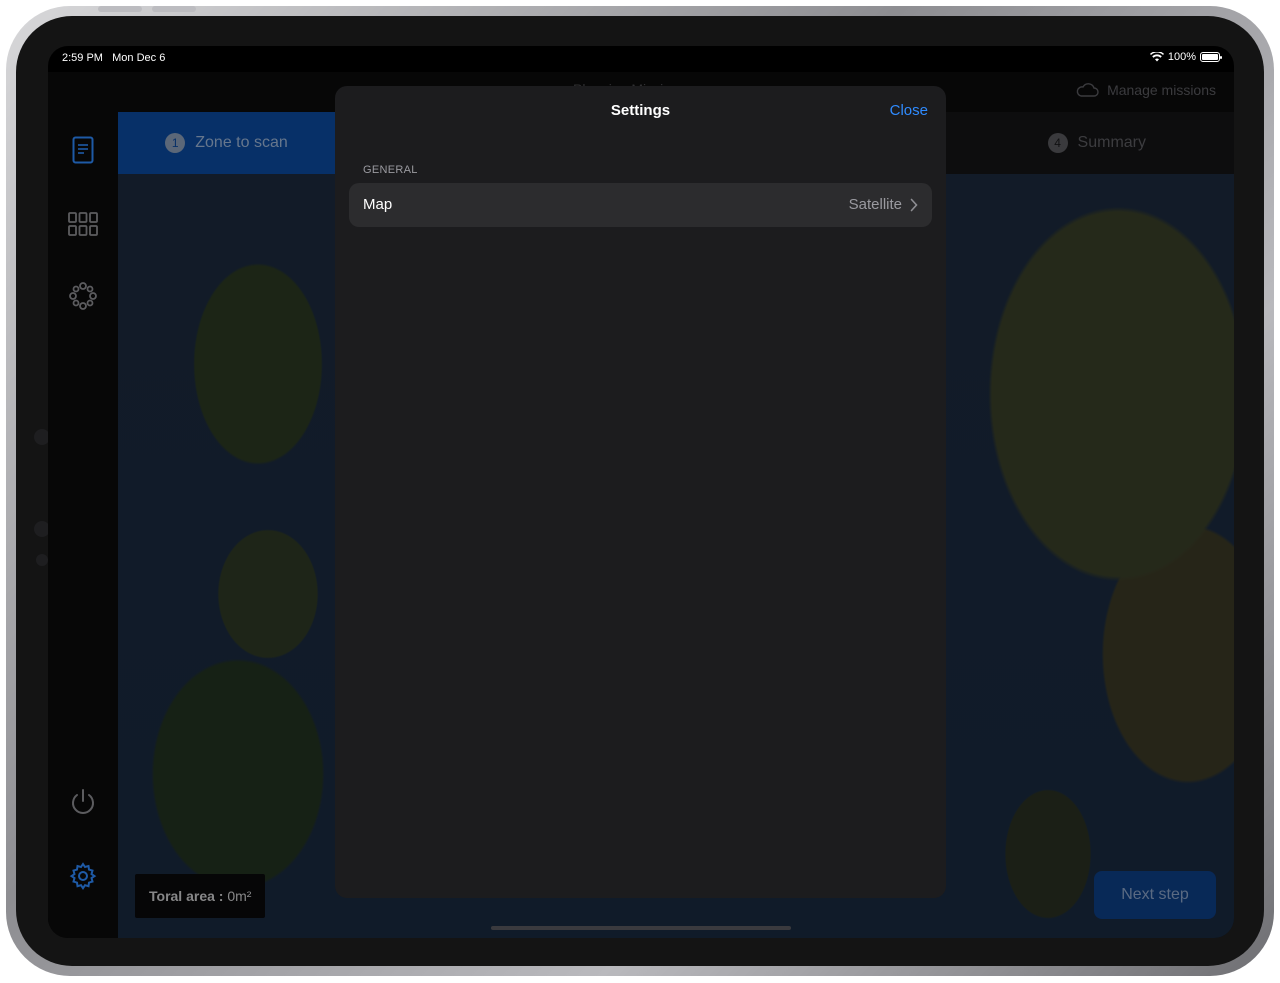 The width and height of the screenshot is (1280, 983). Describe the element at coordinates (1181, 57) in the screenshot. I see `battery-percent: 100%` at that location.